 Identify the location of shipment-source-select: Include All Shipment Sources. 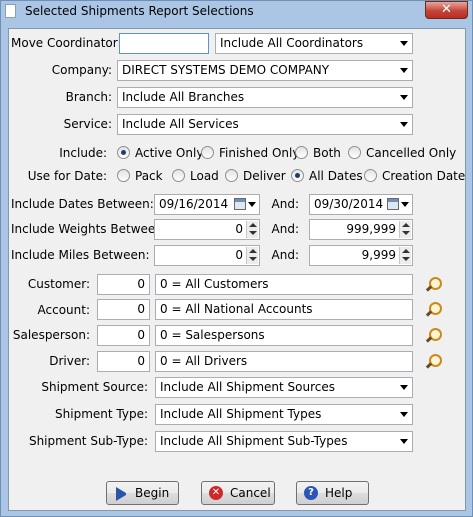
(284, 387).